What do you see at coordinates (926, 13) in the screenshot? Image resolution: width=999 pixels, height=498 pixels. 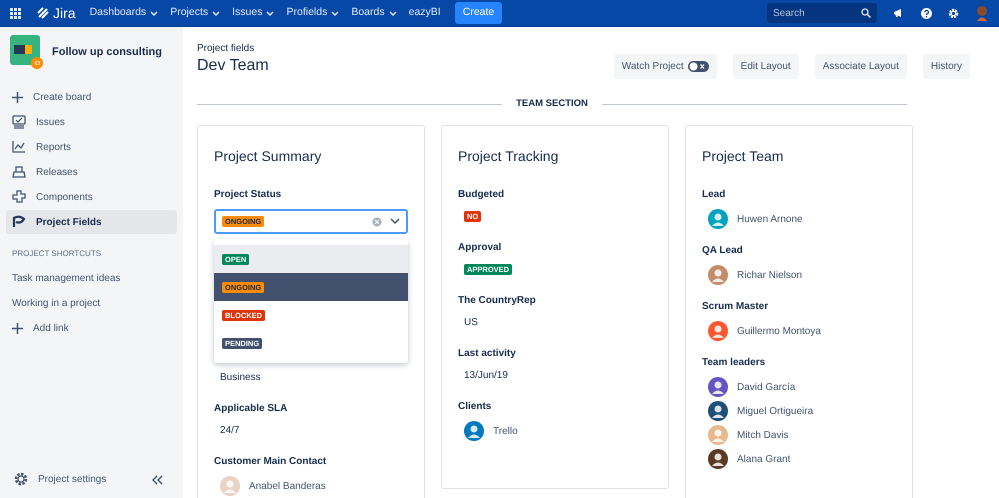 I see `help-icon` at bounding box center [926, 13].